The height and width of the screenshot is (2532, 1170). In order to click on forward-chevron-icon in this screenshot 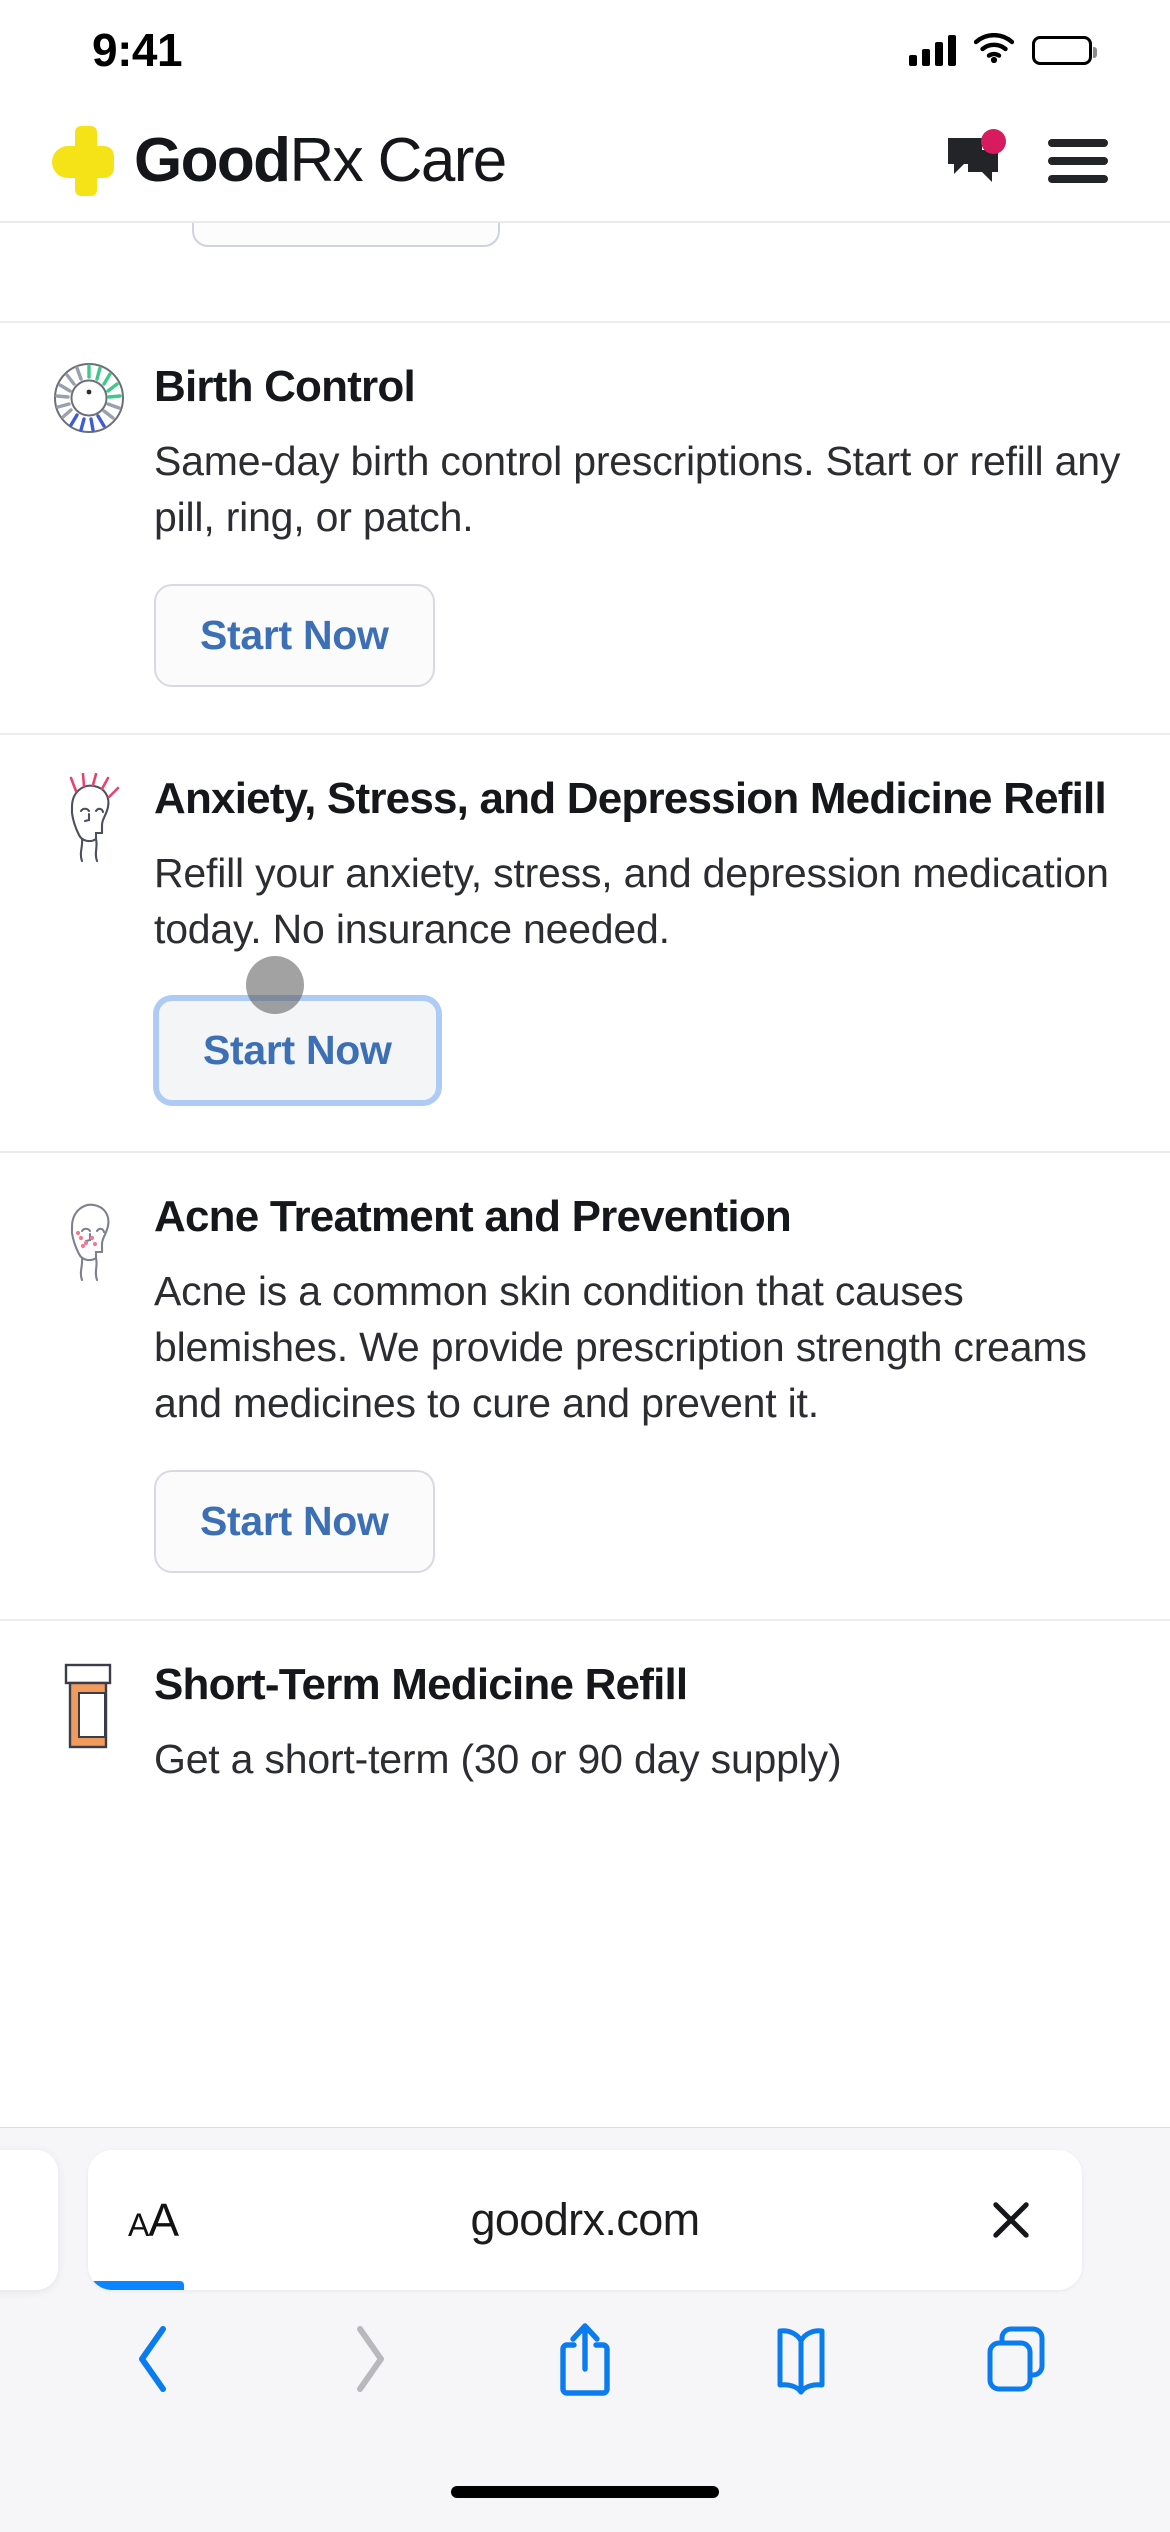, I will do `click(369, 2359)`.